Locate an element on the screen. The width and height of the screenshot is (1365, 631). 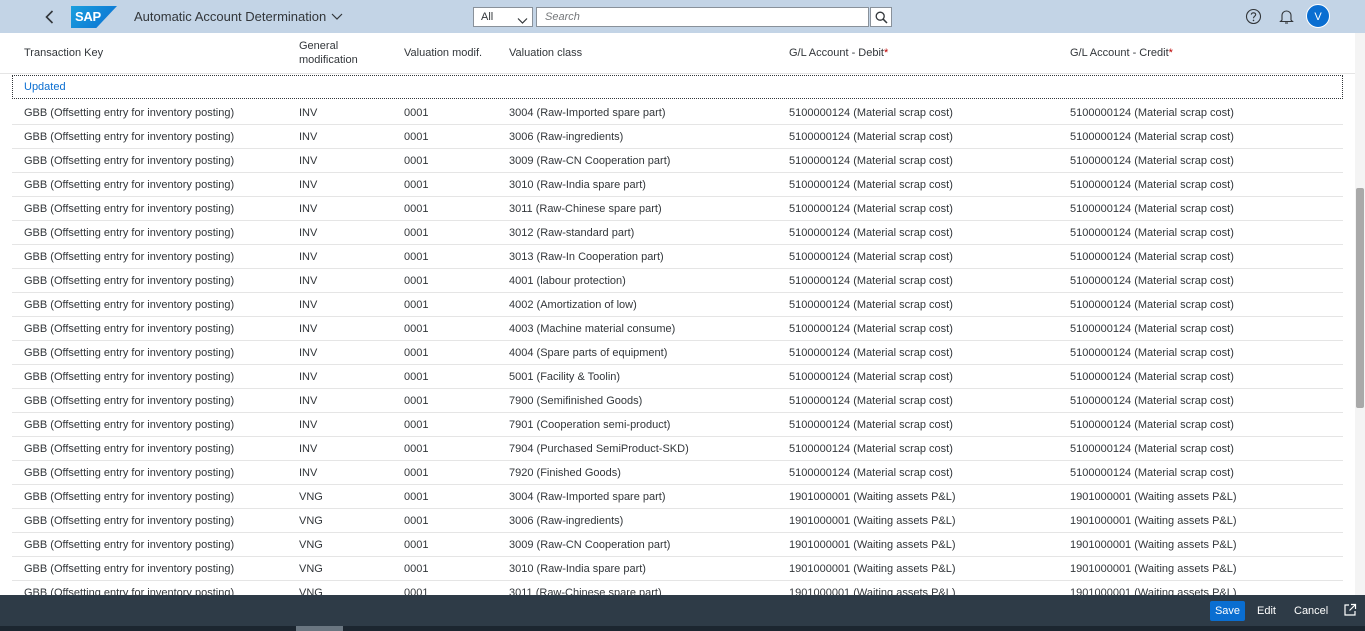
search-button is located at coordinates (881, 17).